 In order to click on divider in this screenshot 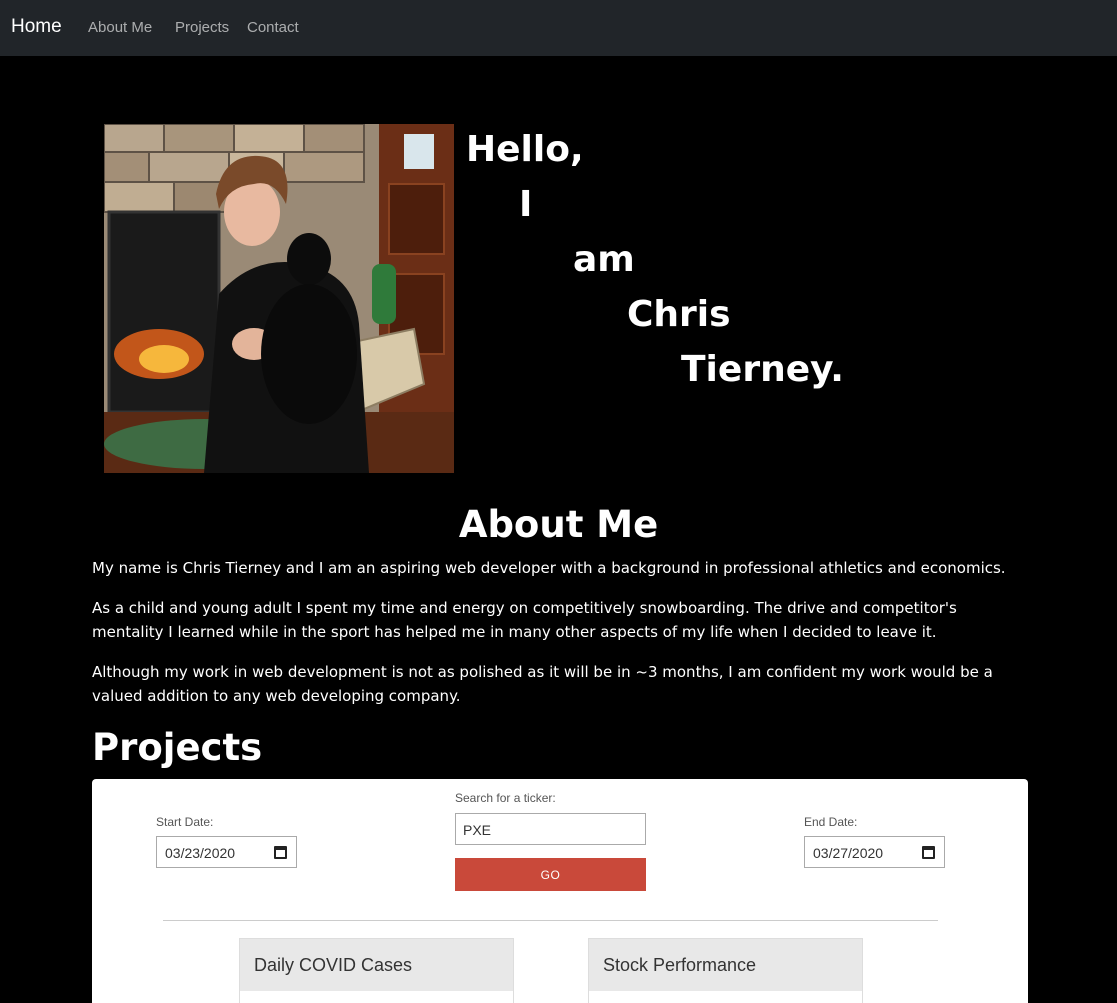, I will do `click(550, 920)`.